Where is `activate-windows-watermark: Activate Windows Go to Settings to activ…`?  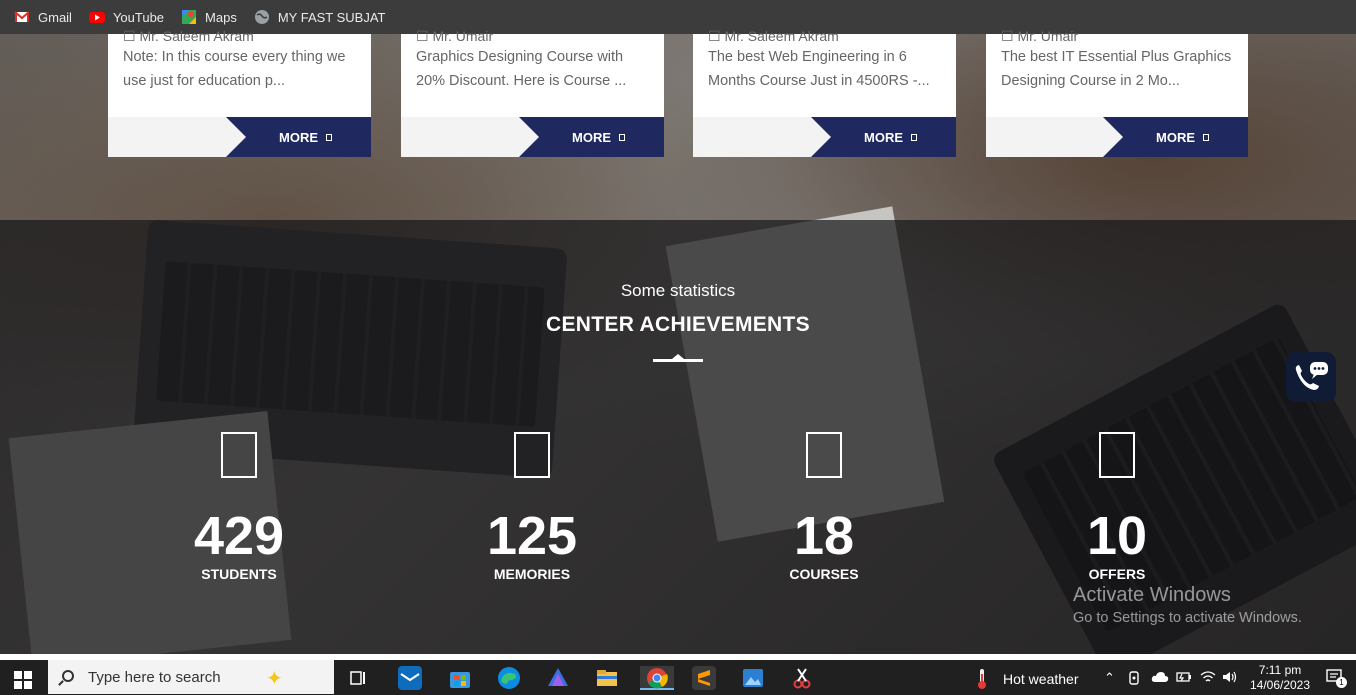
activate-windows-watermark: Activate Windows Go to Settings to activ… is located at coordinates (1187, 605).